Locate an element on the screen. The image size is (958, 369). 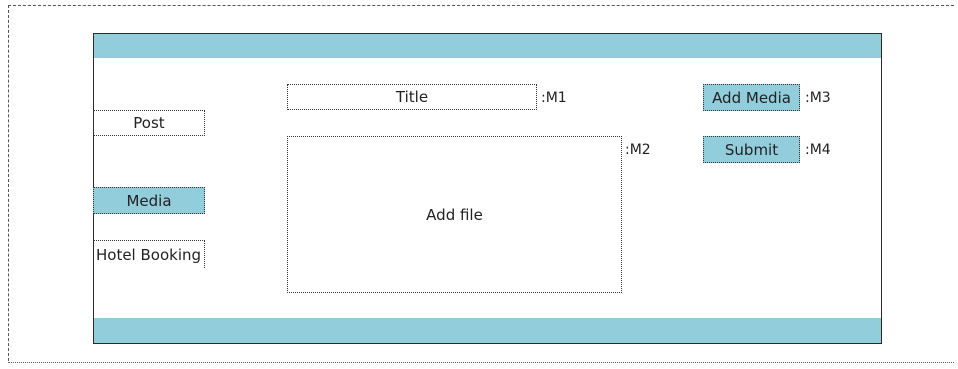
submit-button: Submit is located at coordinates (751, 149).